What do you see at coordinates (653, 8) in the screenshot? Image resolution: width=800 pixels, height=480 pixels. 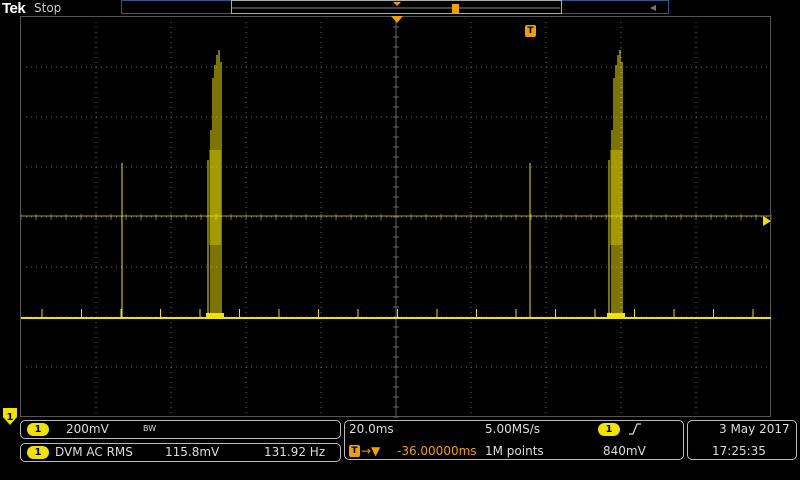 I see `record-right-marker` at bounding box center [653, 8].